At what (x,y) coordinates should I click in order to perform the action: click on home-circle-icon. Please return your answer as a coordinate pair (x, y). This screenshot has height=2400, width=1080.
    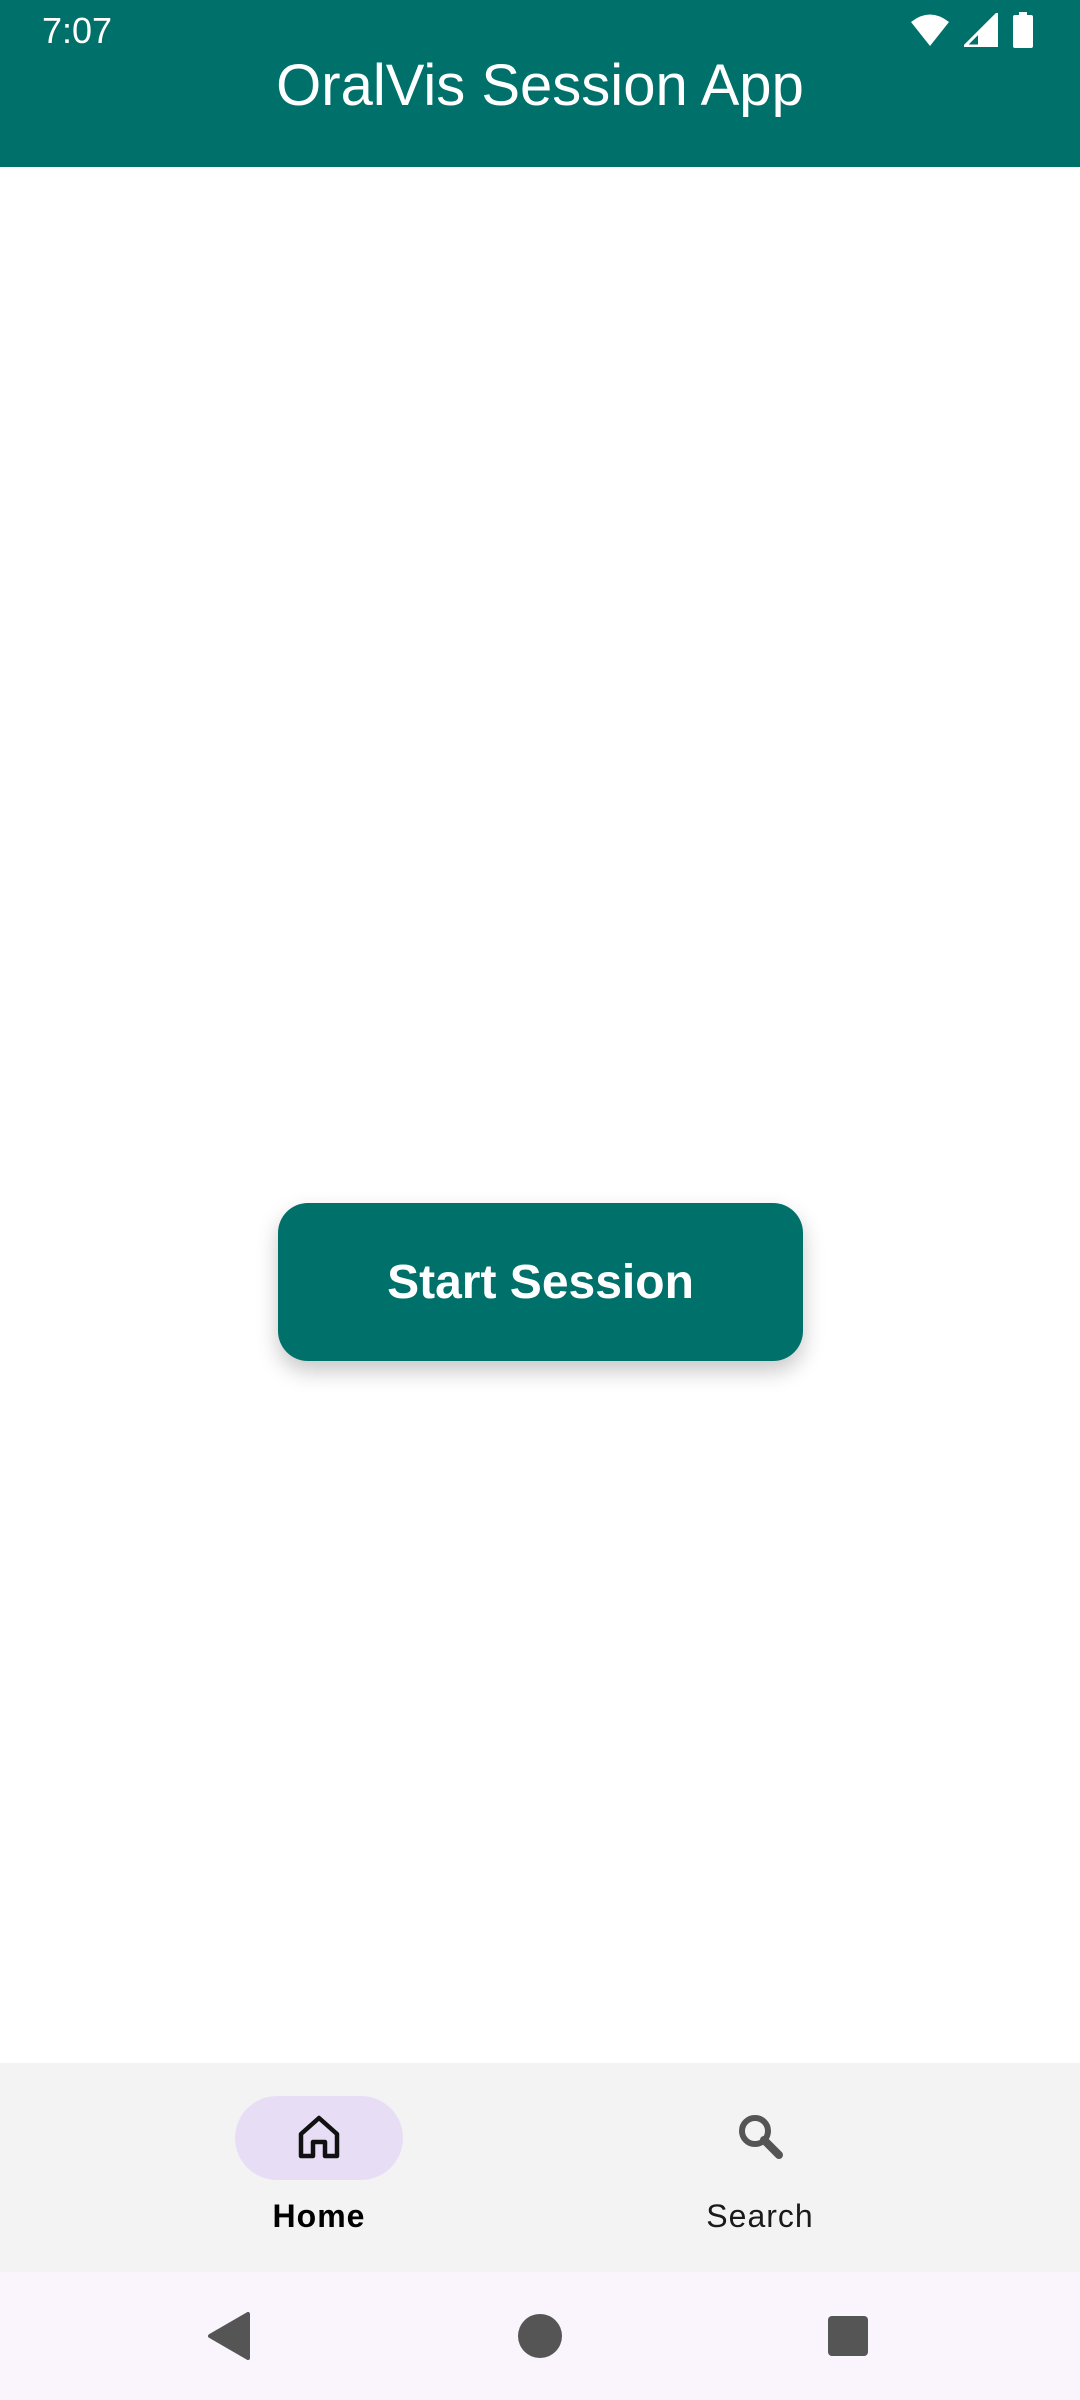
    Looking at the image, I should click on (540, 2336).